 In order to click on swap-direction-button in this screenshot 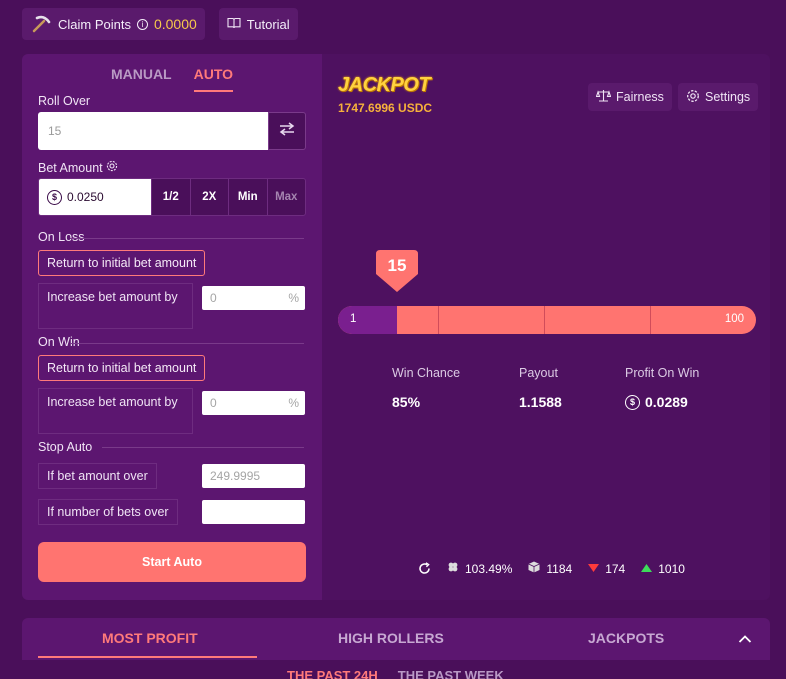, I will do `click(287, 131)`.